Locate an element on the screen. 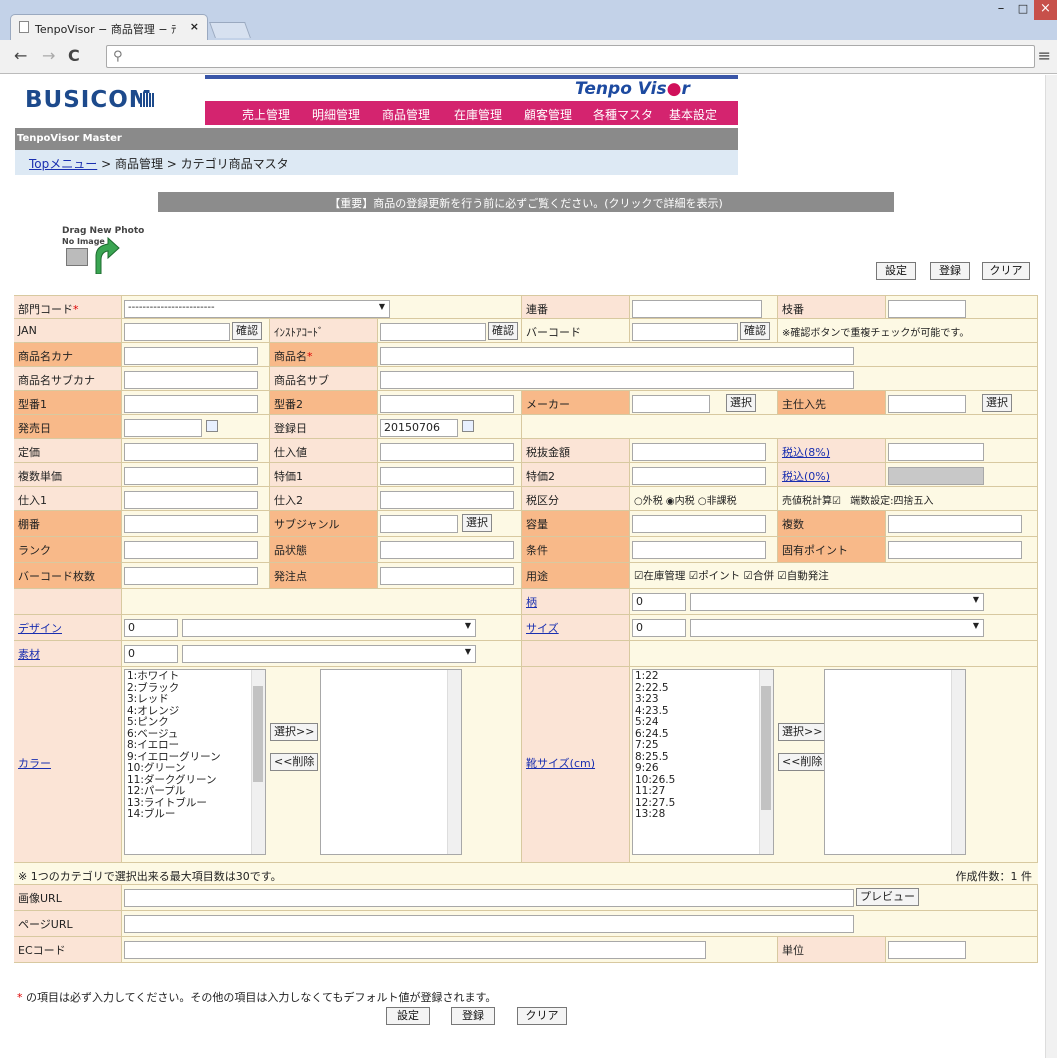  tax-free-radio: ○ is located at coordinates (702, 501).